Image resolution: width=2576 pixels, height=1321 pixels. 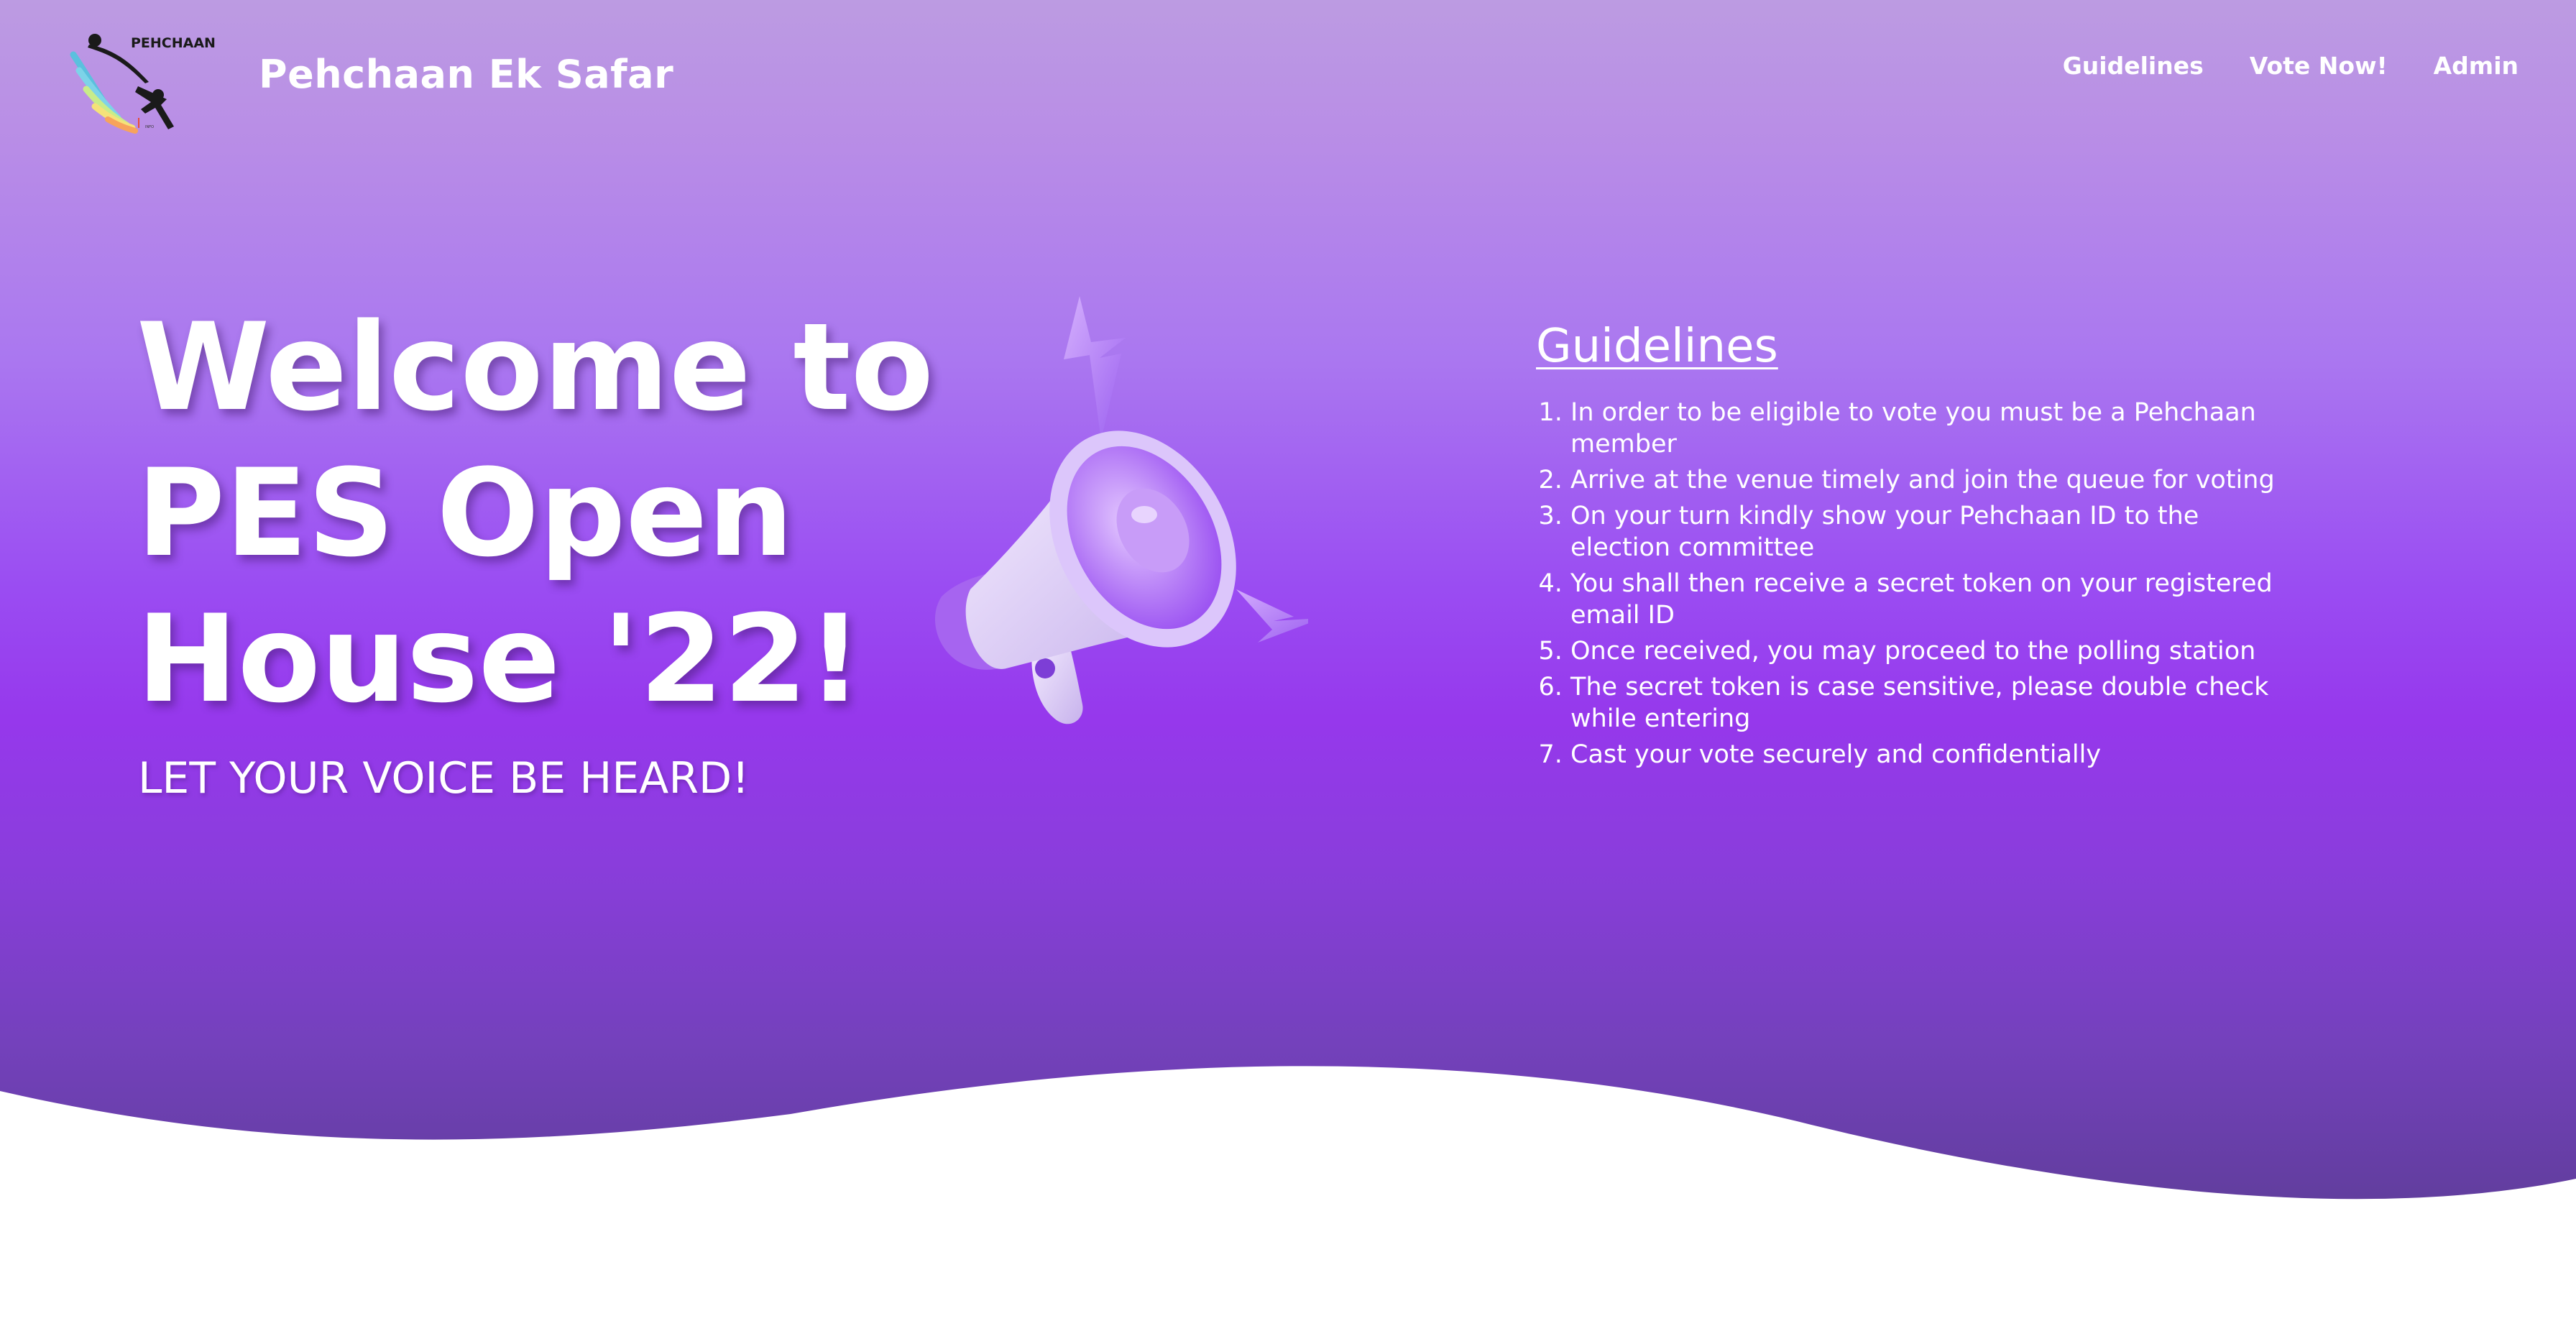 What do you see at coordinates (2319, 66) in the screenshot?
I see `nav-vote-now: Vote Now!` at bounding box center [2319, 66].